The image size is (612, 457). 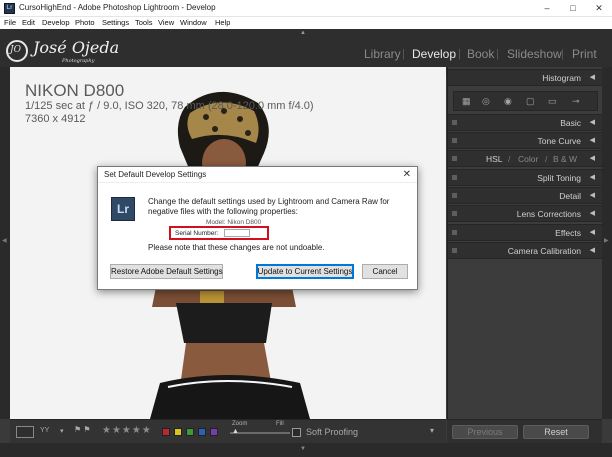 I want to click on detail-panel-header: Detail ◀, so click(x=525, y=195).